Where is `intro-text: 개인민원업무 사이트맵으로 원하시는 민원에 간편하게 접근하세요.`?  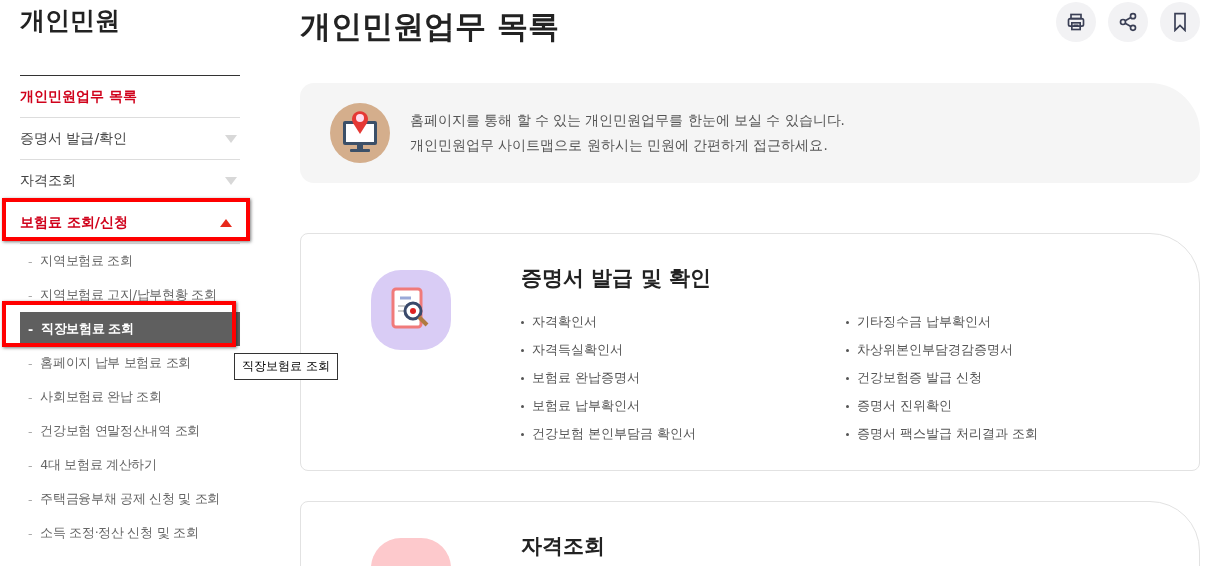
intro-text: 개인민원업무 사이트맵으로 원하시는 민원에 간편하게 접근하세요. is located at coordinates (619, 145).